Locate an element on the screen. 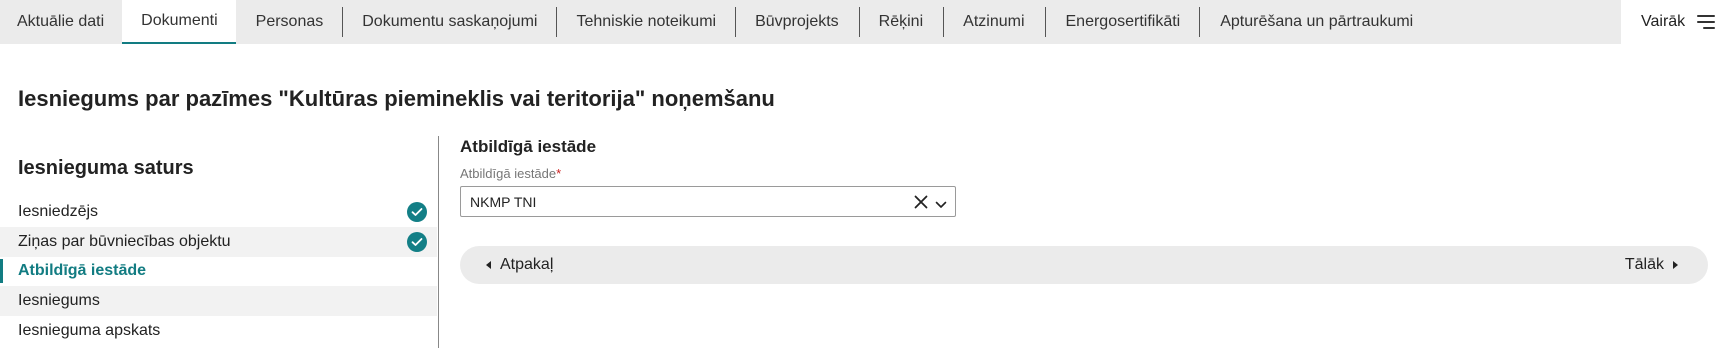 This screenshot has height=358, width=1718. step-label: Iesnieguma apskats is located at coordinates (89, 330).